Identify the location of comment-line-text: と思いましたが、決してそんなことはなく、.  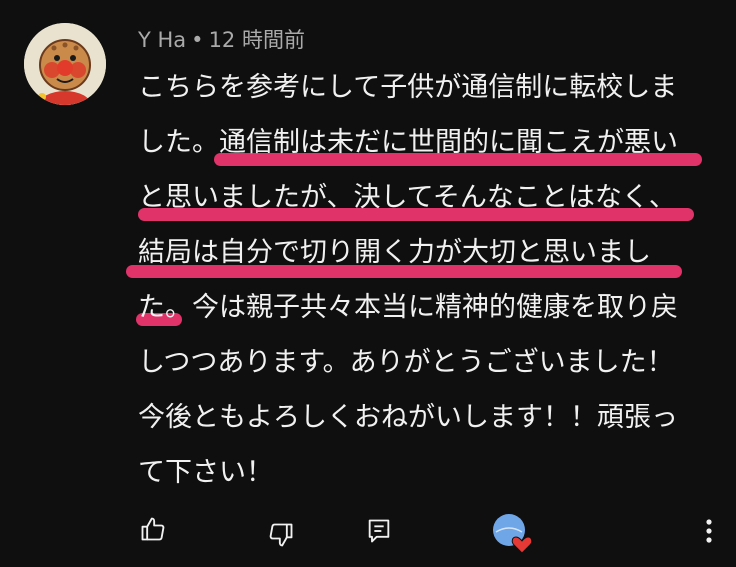
(407, 197).